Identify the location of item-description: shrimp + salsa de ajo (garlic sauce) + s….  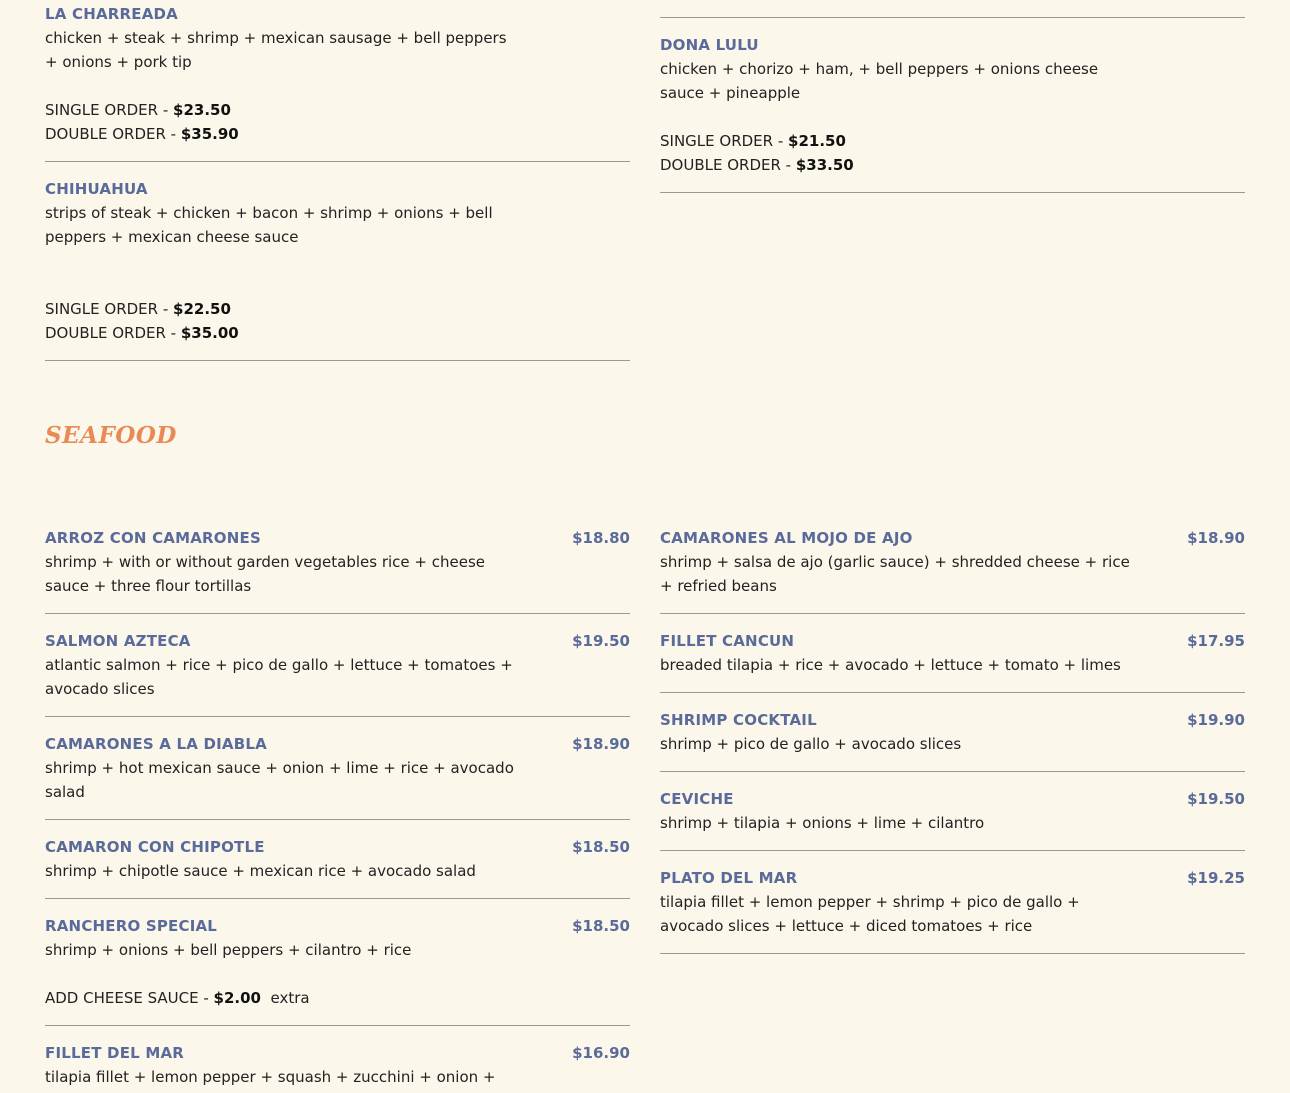
(895, 574).